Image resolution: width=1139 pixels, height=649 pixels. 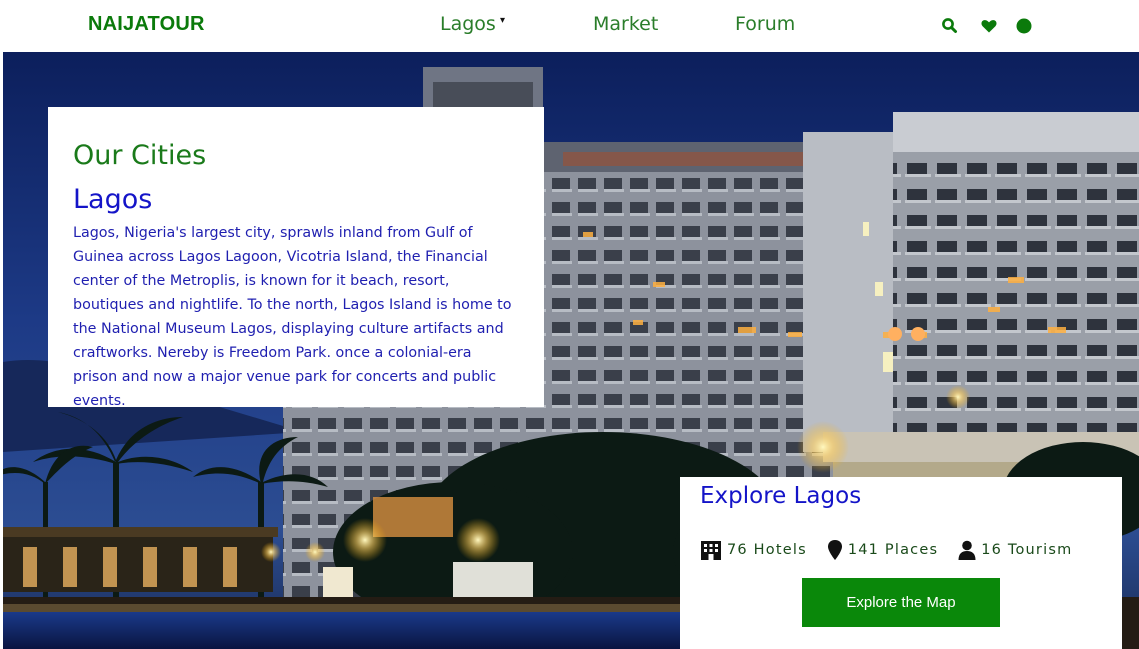 What do you see at coordinates (767, 550) in the screenshot?
I see `stat-hotels-text: 76 Hotels` at bounding box center [767, 550].